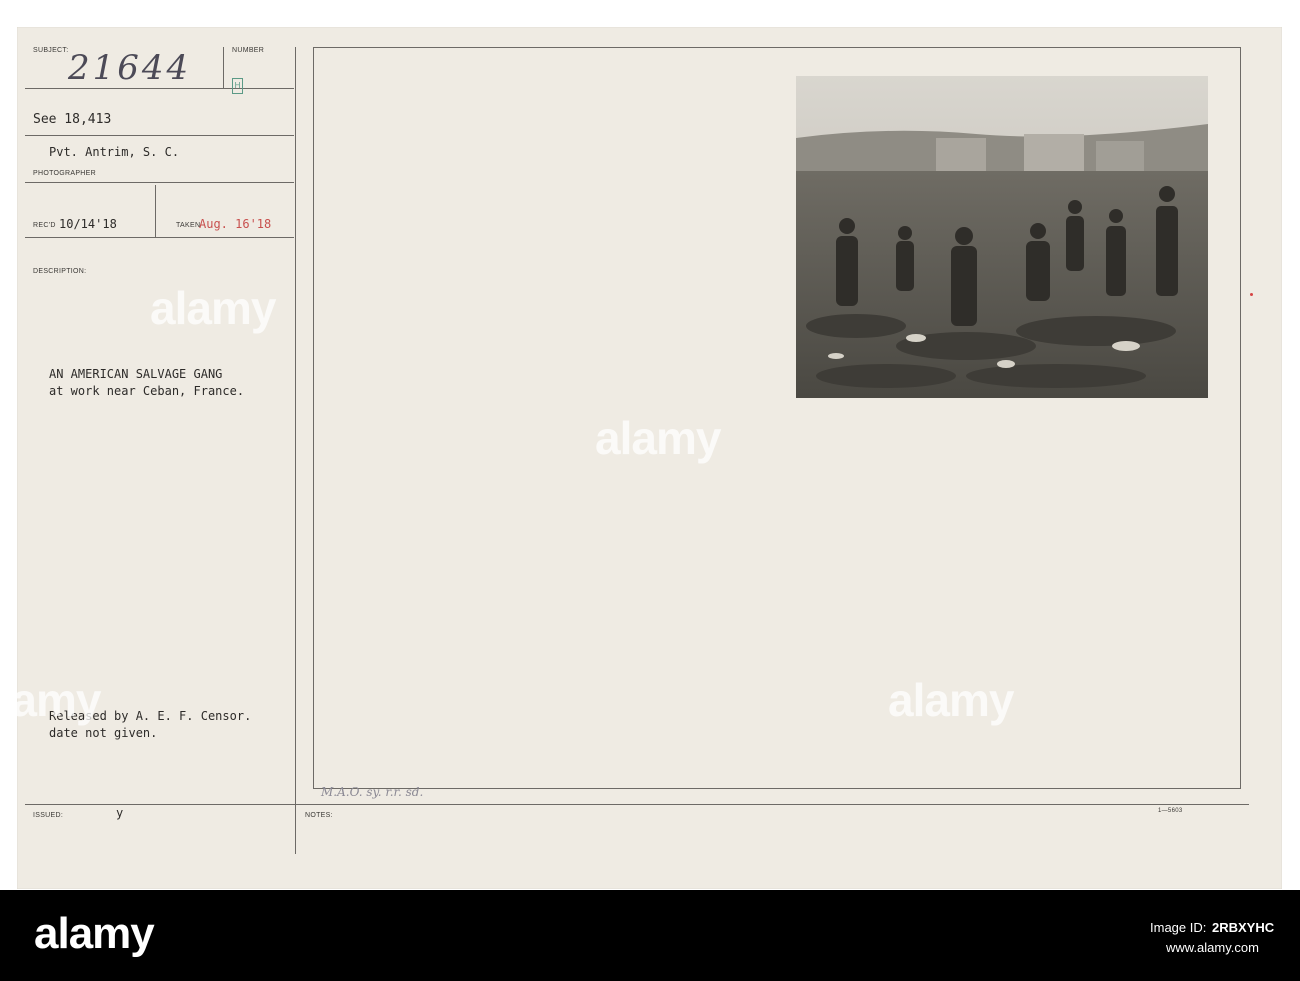  Describe the element at coordinates (372, 792) in the screenshot. I see `handwritten-note: M.A.O. sy. r.r. sd.` at that location.